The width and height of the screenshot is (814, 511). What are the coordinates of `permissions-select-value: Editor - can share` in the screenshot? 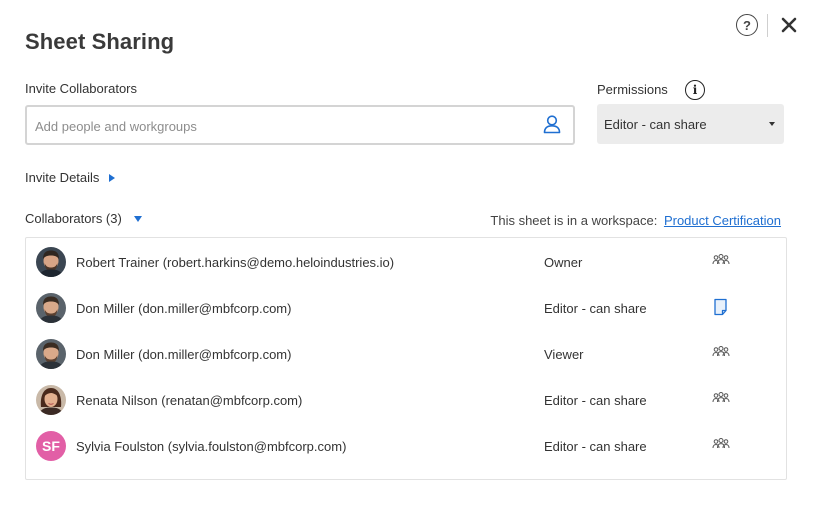 It's located at (655, 124).